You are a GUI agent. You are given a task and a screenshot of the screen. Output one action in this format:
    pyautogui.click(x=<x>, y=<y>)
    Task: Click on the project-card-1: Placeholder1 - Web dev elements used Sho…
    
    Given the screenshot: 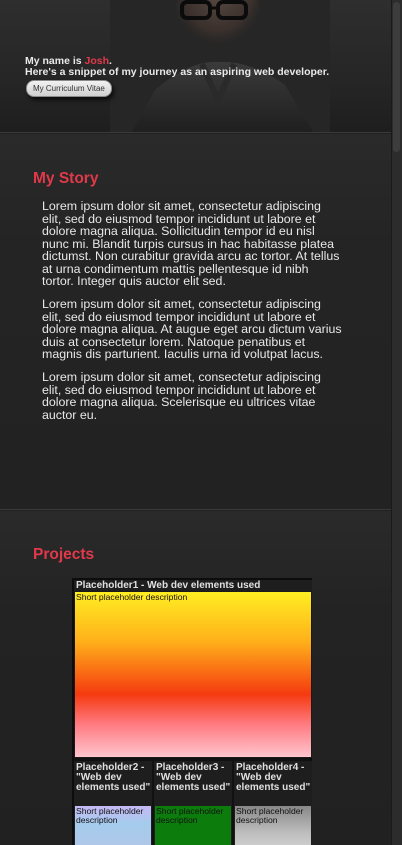 What is the action you would take?
    pyautogui.click(x=193, y=669)
    